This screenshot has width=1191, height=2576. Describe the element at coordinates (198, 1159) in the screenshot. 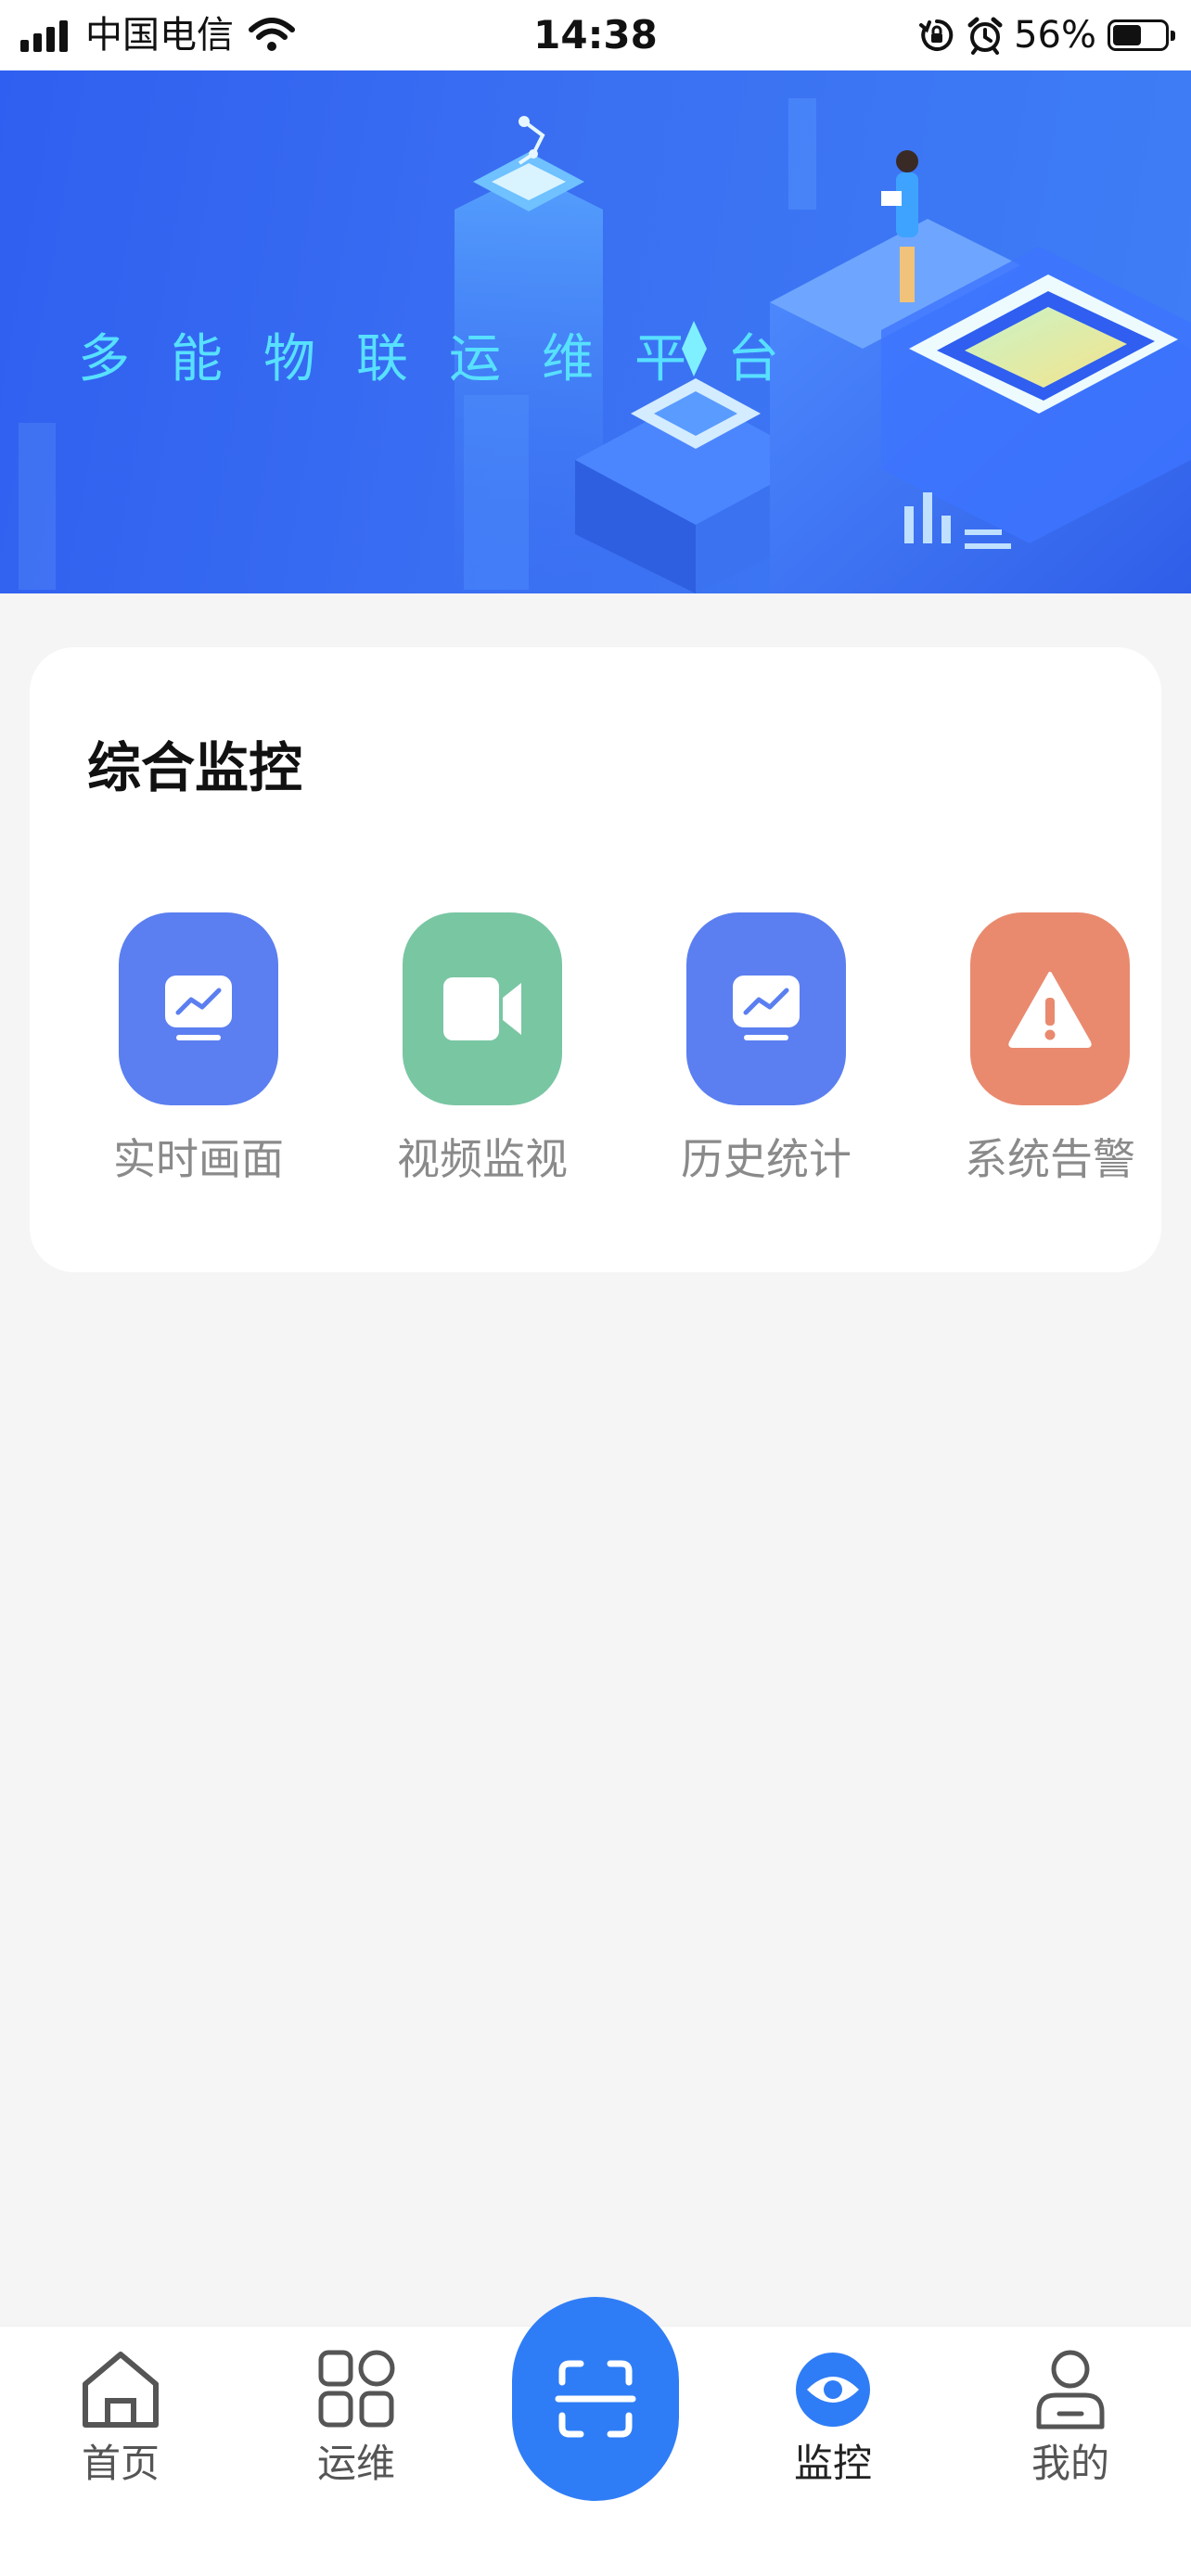

I see `tile-label: 实时画面` at that location.